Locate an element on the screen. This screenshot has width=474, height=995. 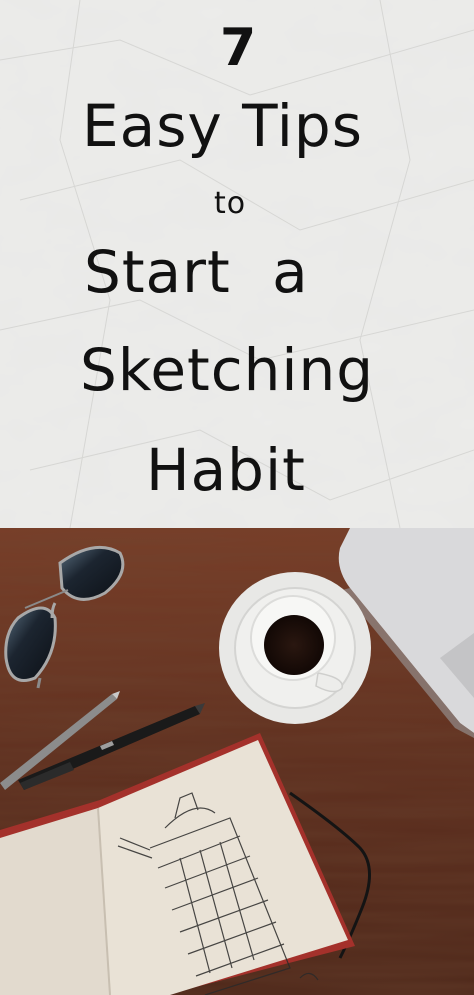
title-line-4: Sketching is located at coordinates (227, 370).